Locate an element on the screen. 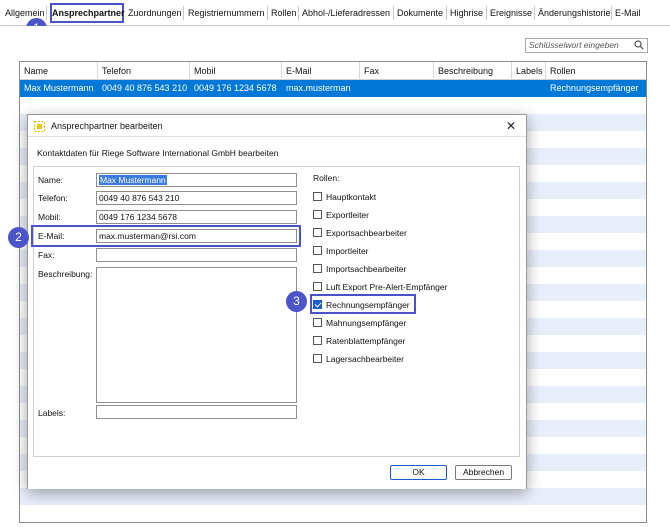  dialog-title: Ansprechpartner bearbeiten is located at coordinates (107, 126).